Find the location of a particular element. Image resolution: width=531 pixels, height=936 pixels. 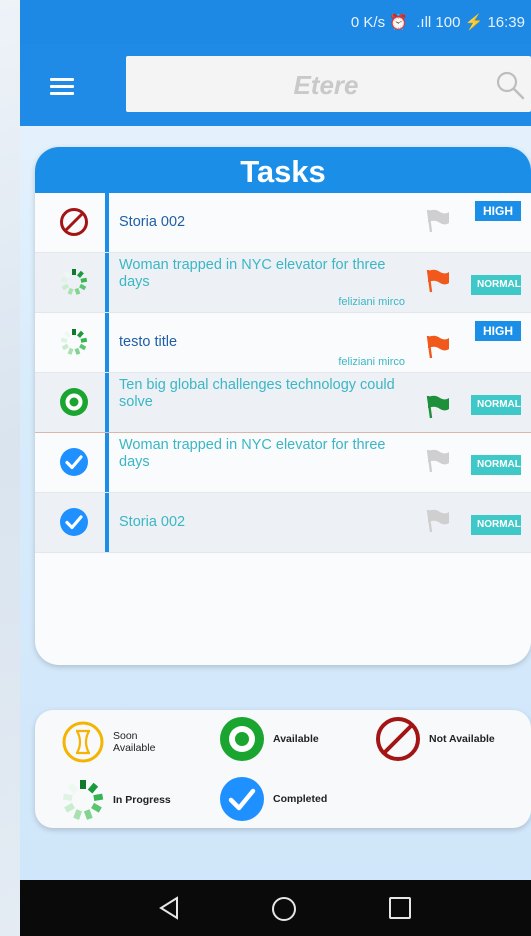

legend-available: Available is located at coordinates (269, 739).